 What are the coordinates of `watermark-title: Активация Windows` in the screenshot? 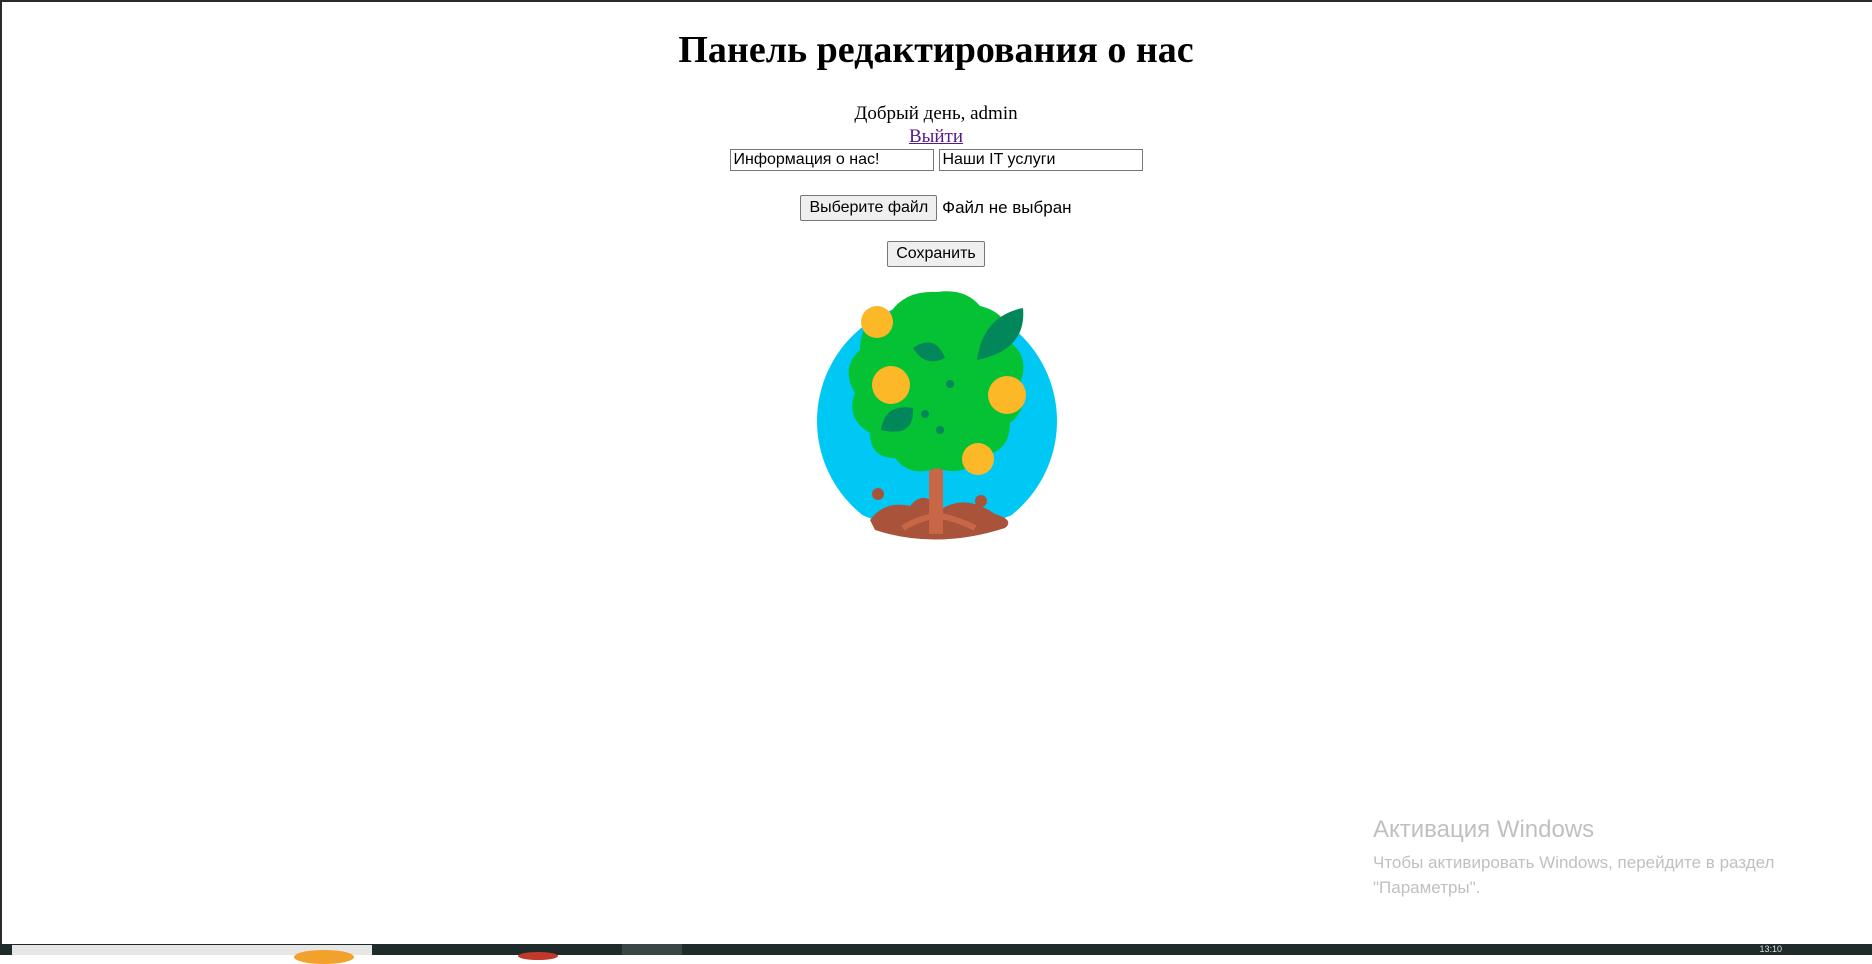 It's located at (1484, 829).